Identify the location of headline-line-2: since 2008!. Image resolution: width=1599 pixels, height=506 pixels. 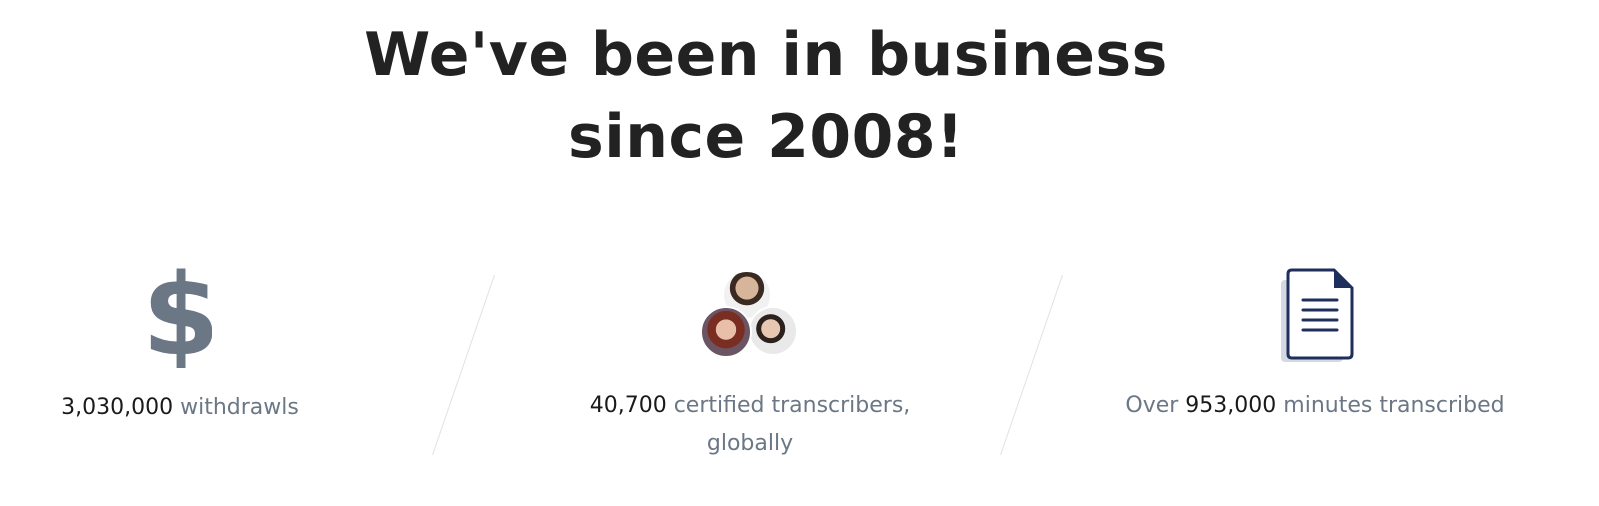
(766, 137).